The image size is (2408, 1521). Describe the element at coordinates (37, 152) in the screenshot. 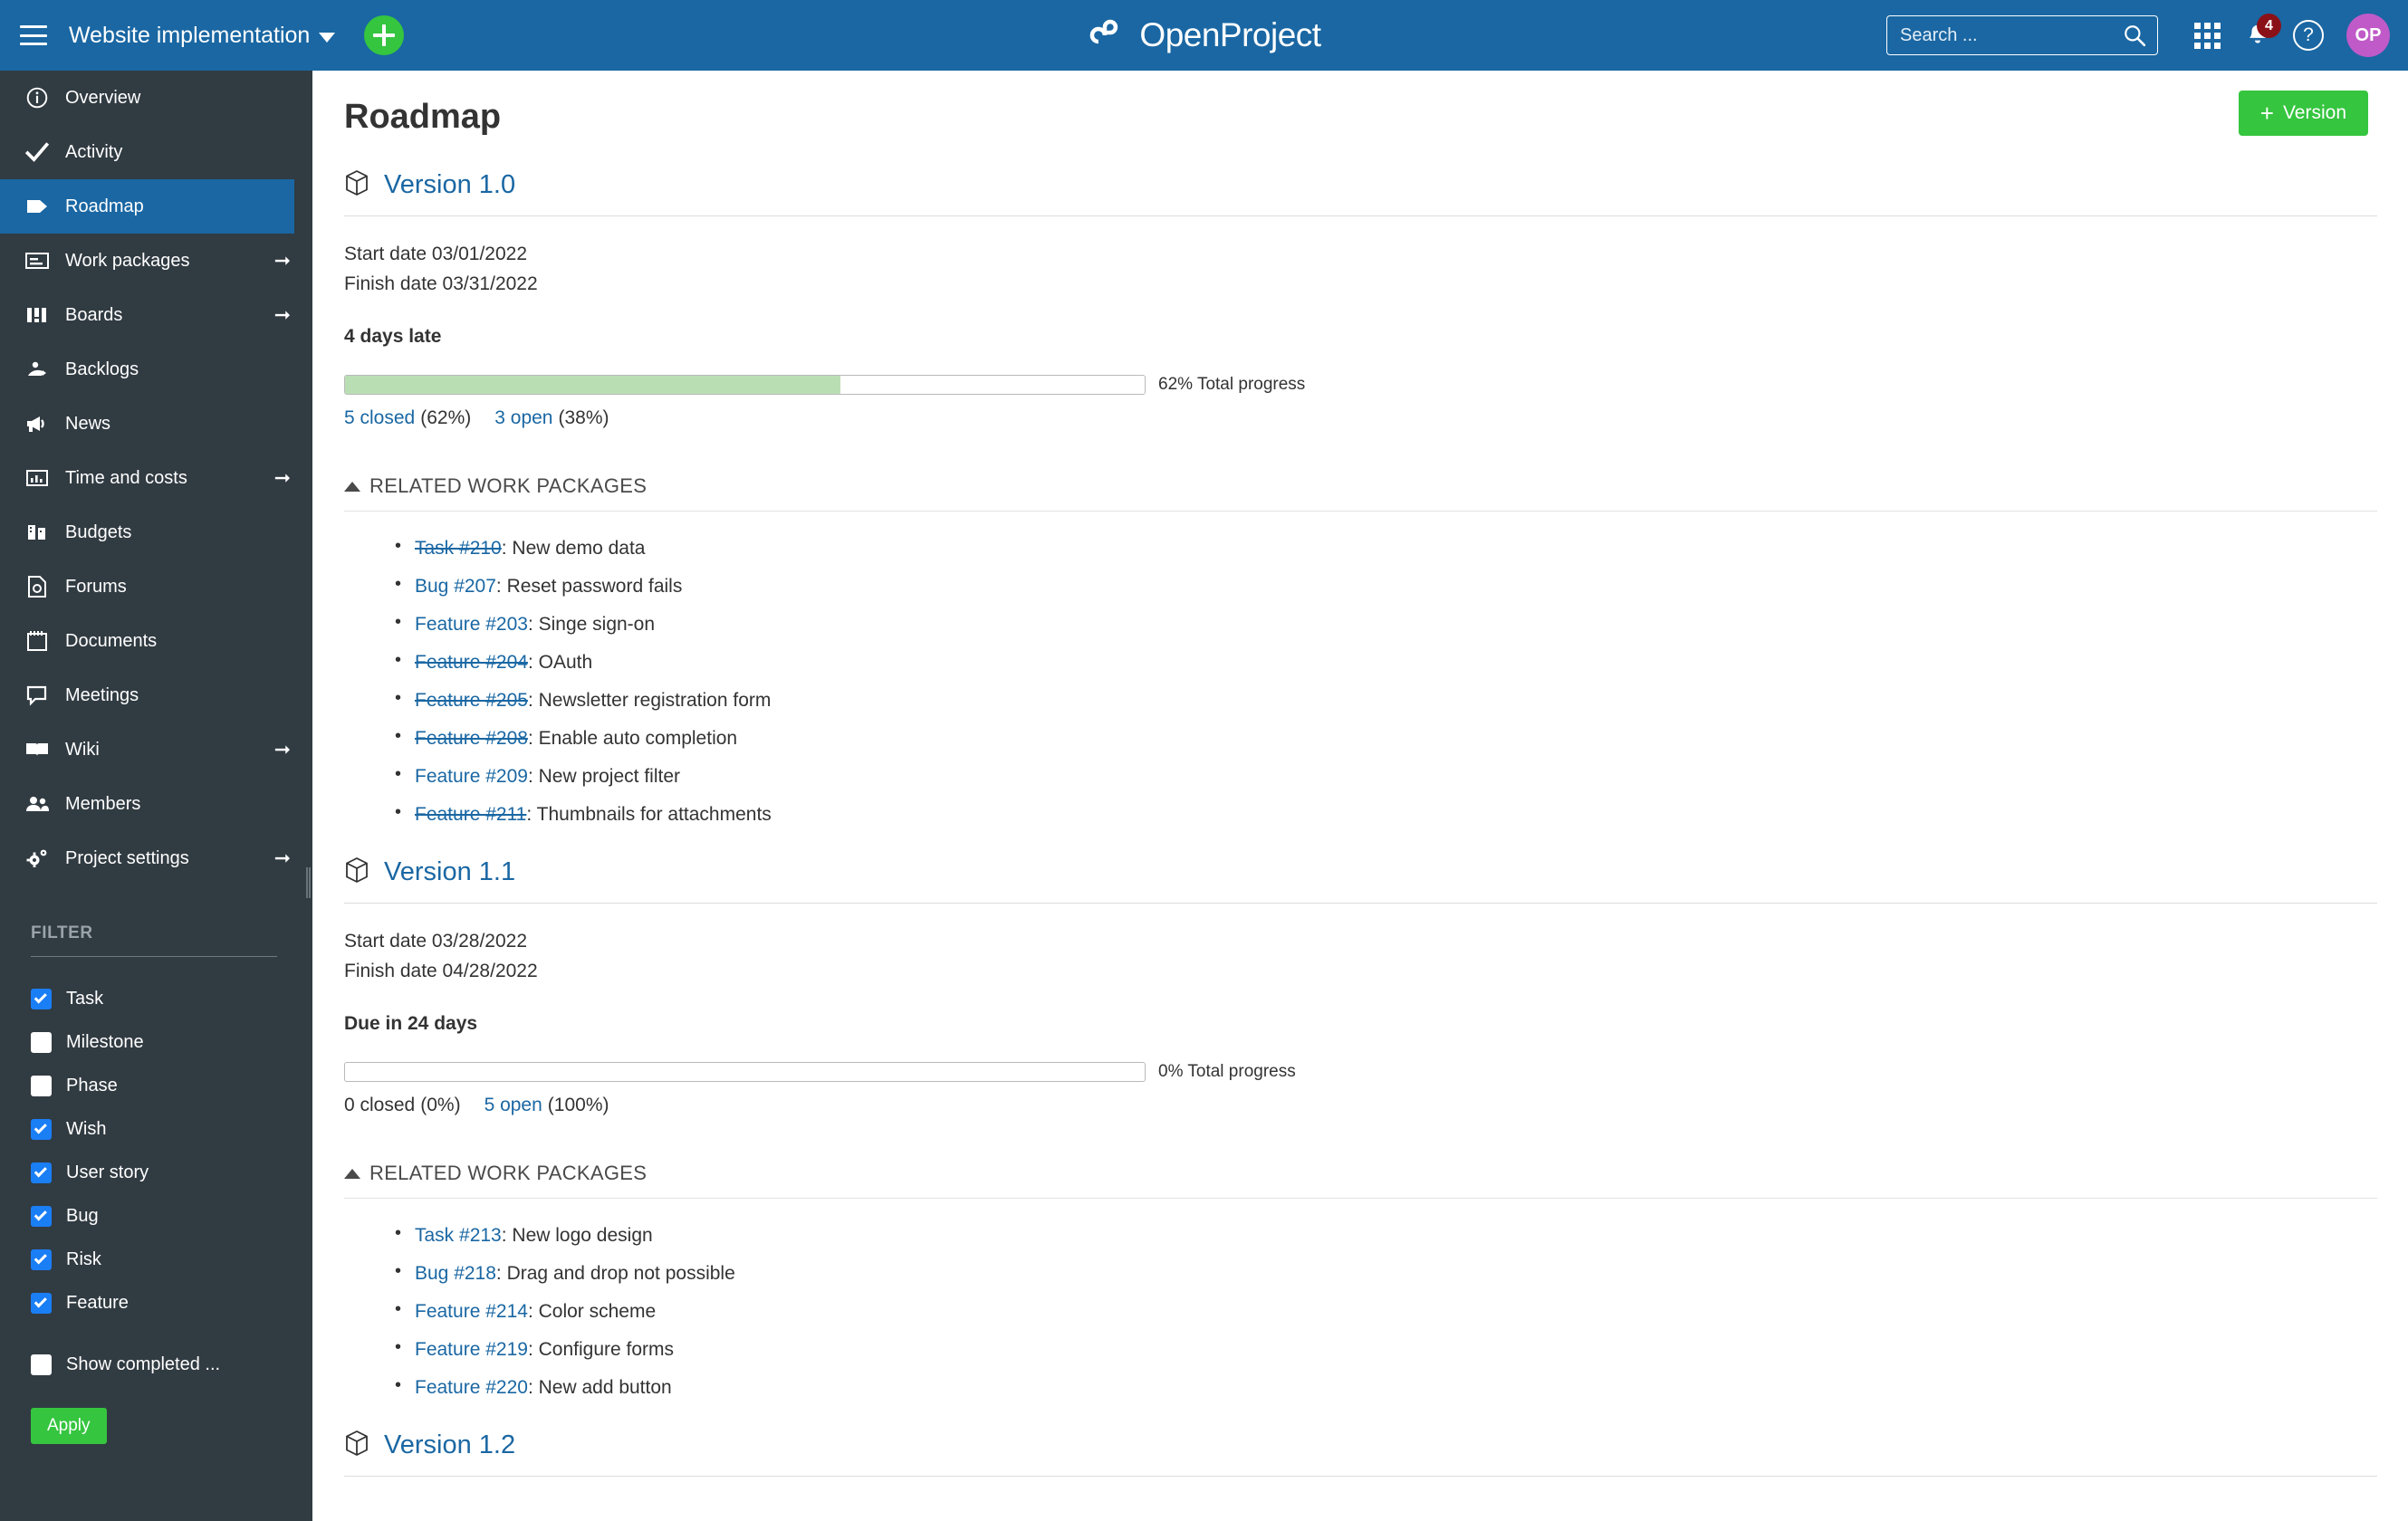

I see `checkmark-icon` at that location.